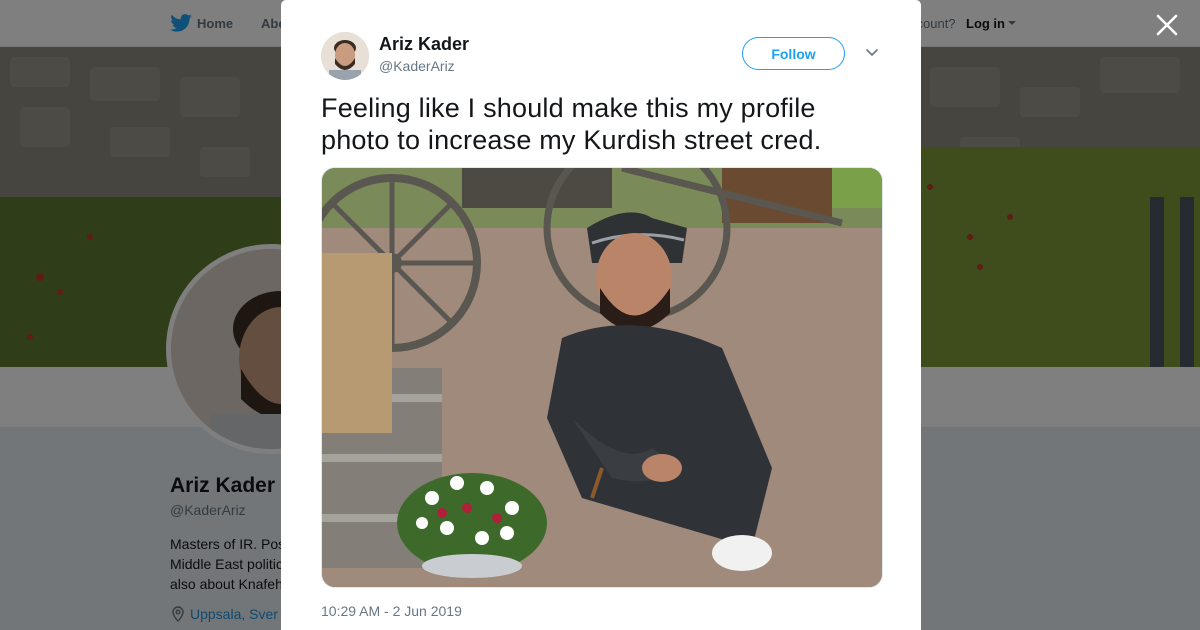 Image resolution: width=1200 pixels, height=630 pixels. I want to click on author-avatar, so click(345, 56).